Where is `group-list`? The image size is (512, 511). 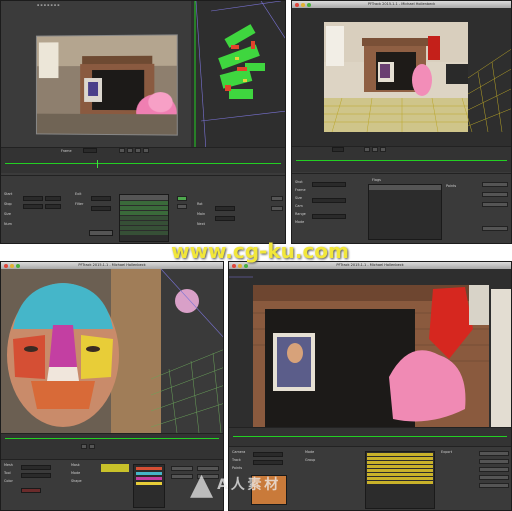 group-list is located at coordinates (149, 486).